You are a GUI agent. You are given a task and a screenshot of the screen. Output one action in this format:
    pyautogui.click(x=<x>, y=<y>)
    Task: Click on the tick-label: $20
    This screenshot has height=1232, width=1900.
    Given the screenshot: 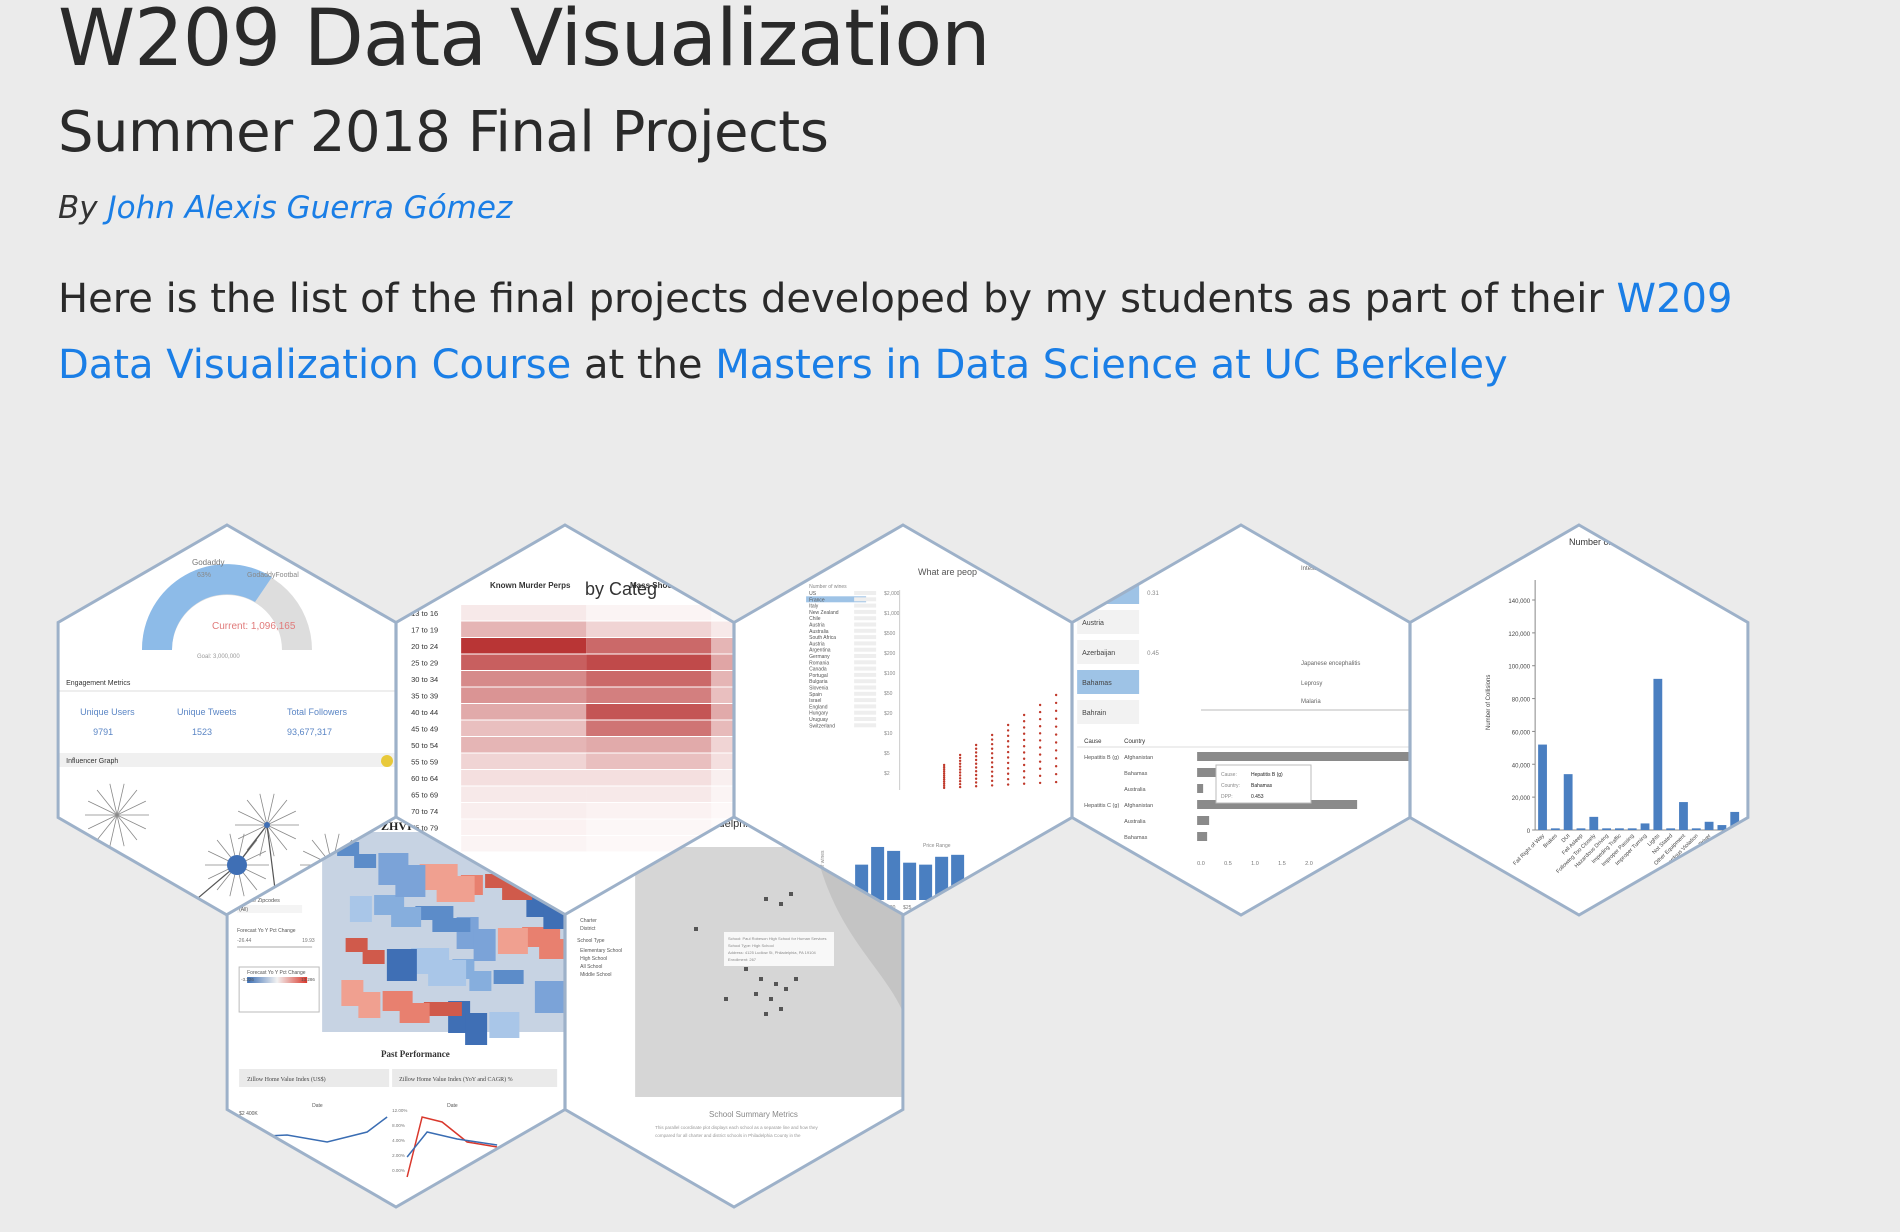 What is the action you would take?
    pyautogui.click(x=888, y=714)
    